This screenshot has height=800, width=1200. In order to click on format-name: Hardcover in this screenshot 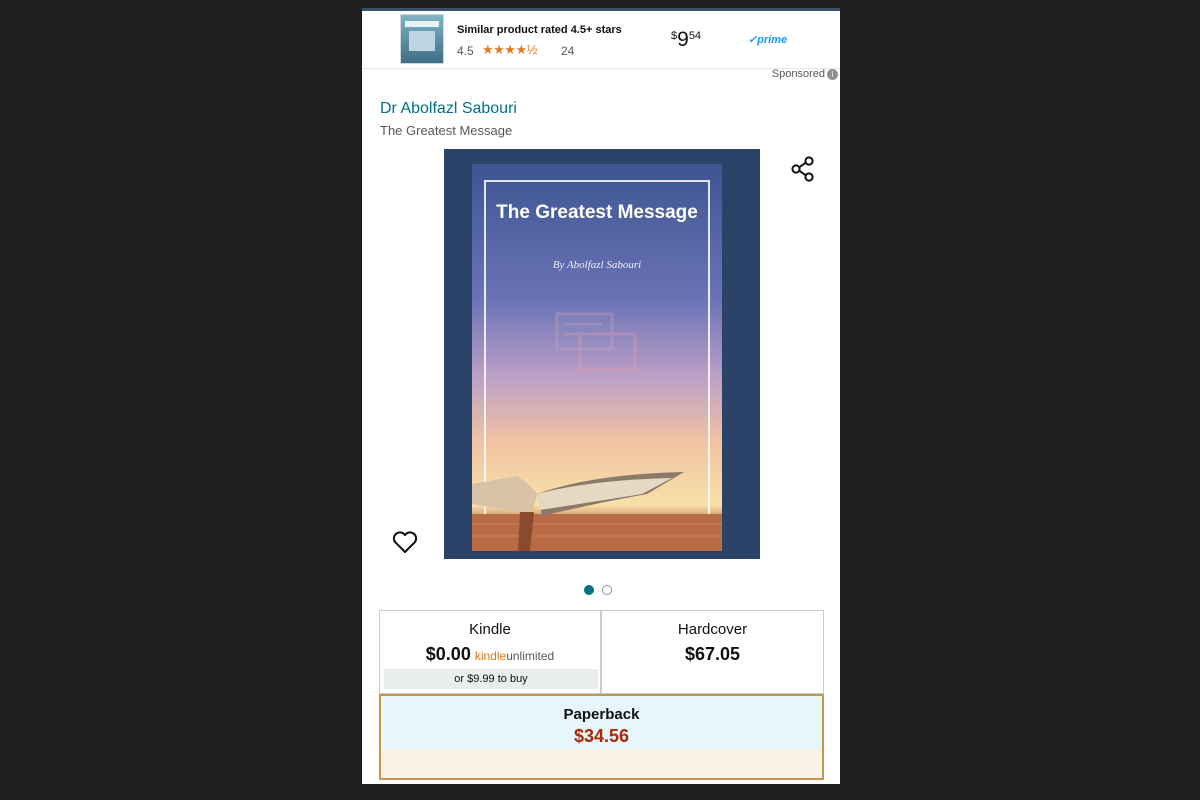, I will do `click(712, 629)`.